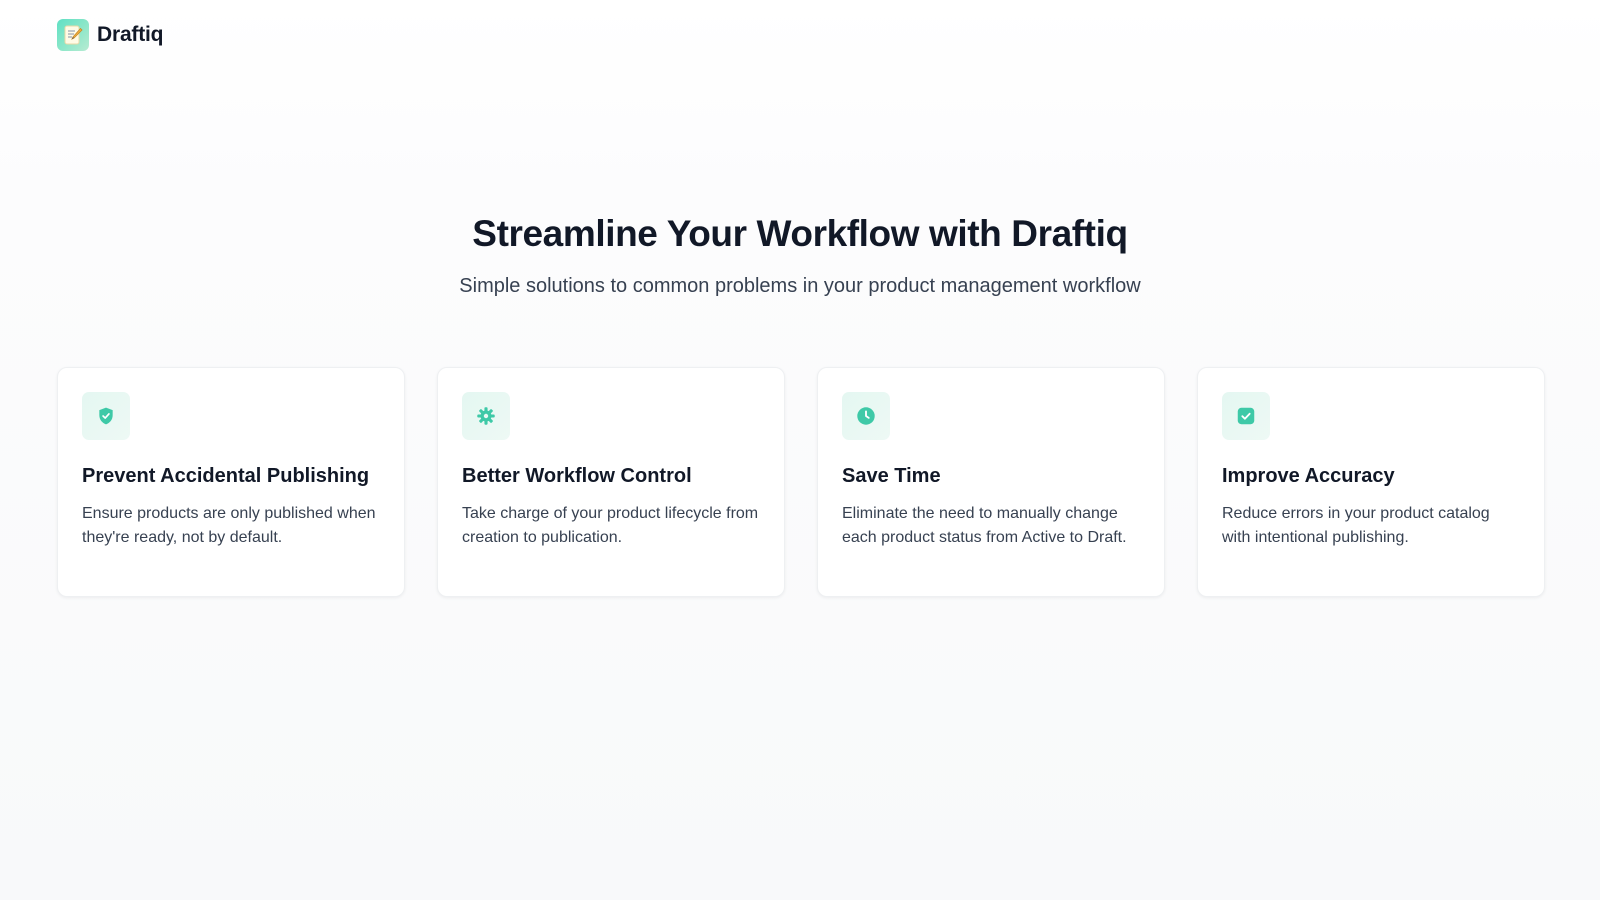  Describe the element at coordinates (1308, 476) in the screenshot. I see `feature-title: Improve Accuracy` at that location.